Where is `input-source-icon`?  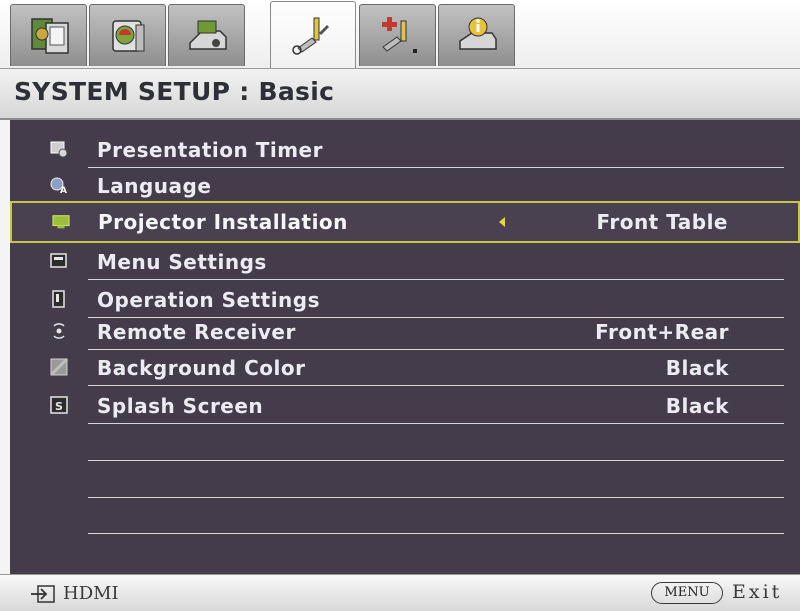 input-source-icon is located at coordinates (43, 594).